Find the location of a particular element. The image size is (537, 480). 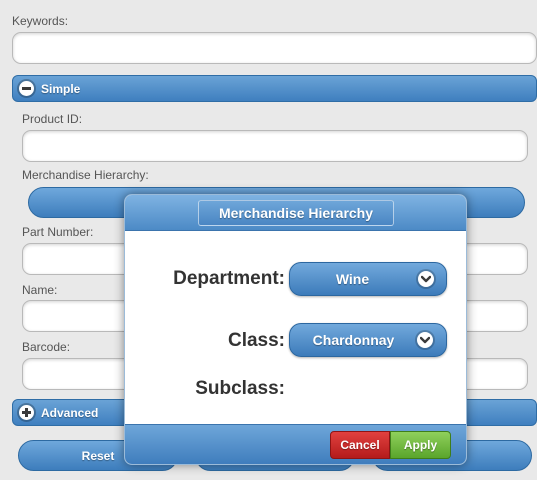

subclass-label: Subclass: is located at coordinates (240, 388).